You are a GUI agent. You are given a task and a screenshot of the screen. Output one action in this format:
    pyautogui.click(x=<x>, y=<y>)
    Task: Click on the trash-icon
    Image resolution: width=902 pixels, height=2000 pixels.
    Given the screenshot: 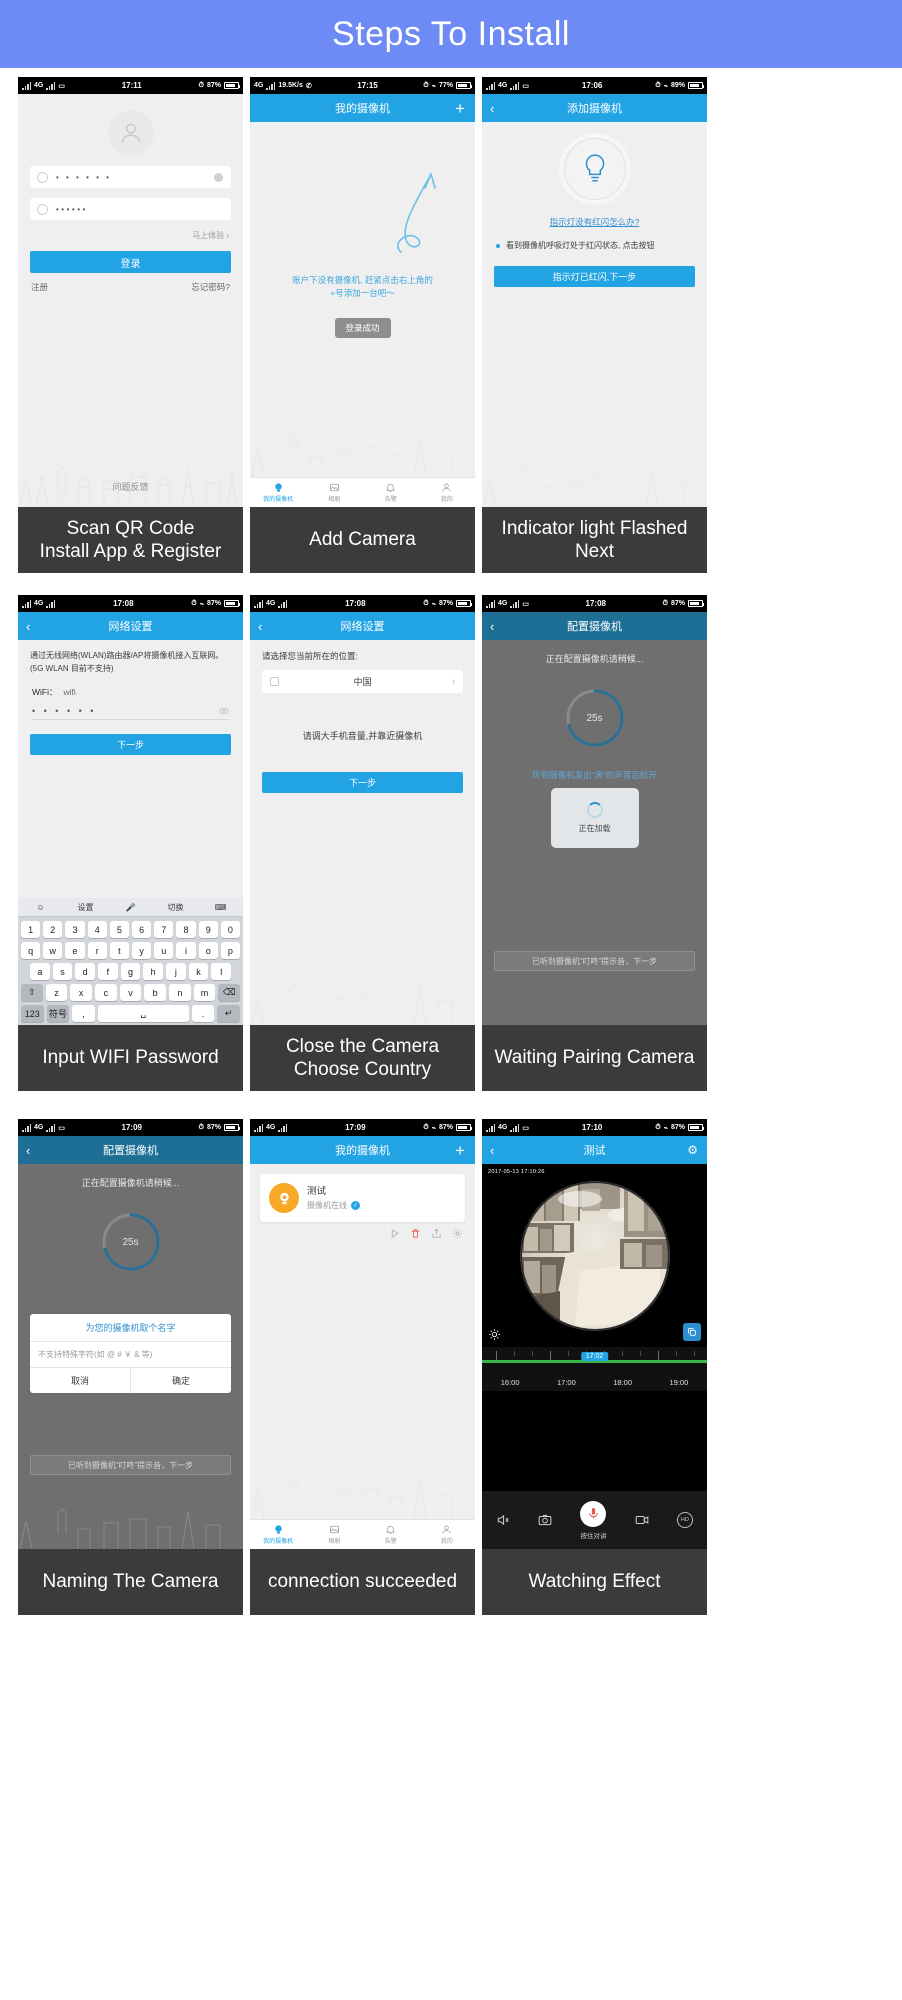 What is the action you would take?
    pyautogui.click(x=415, y=1233)
    